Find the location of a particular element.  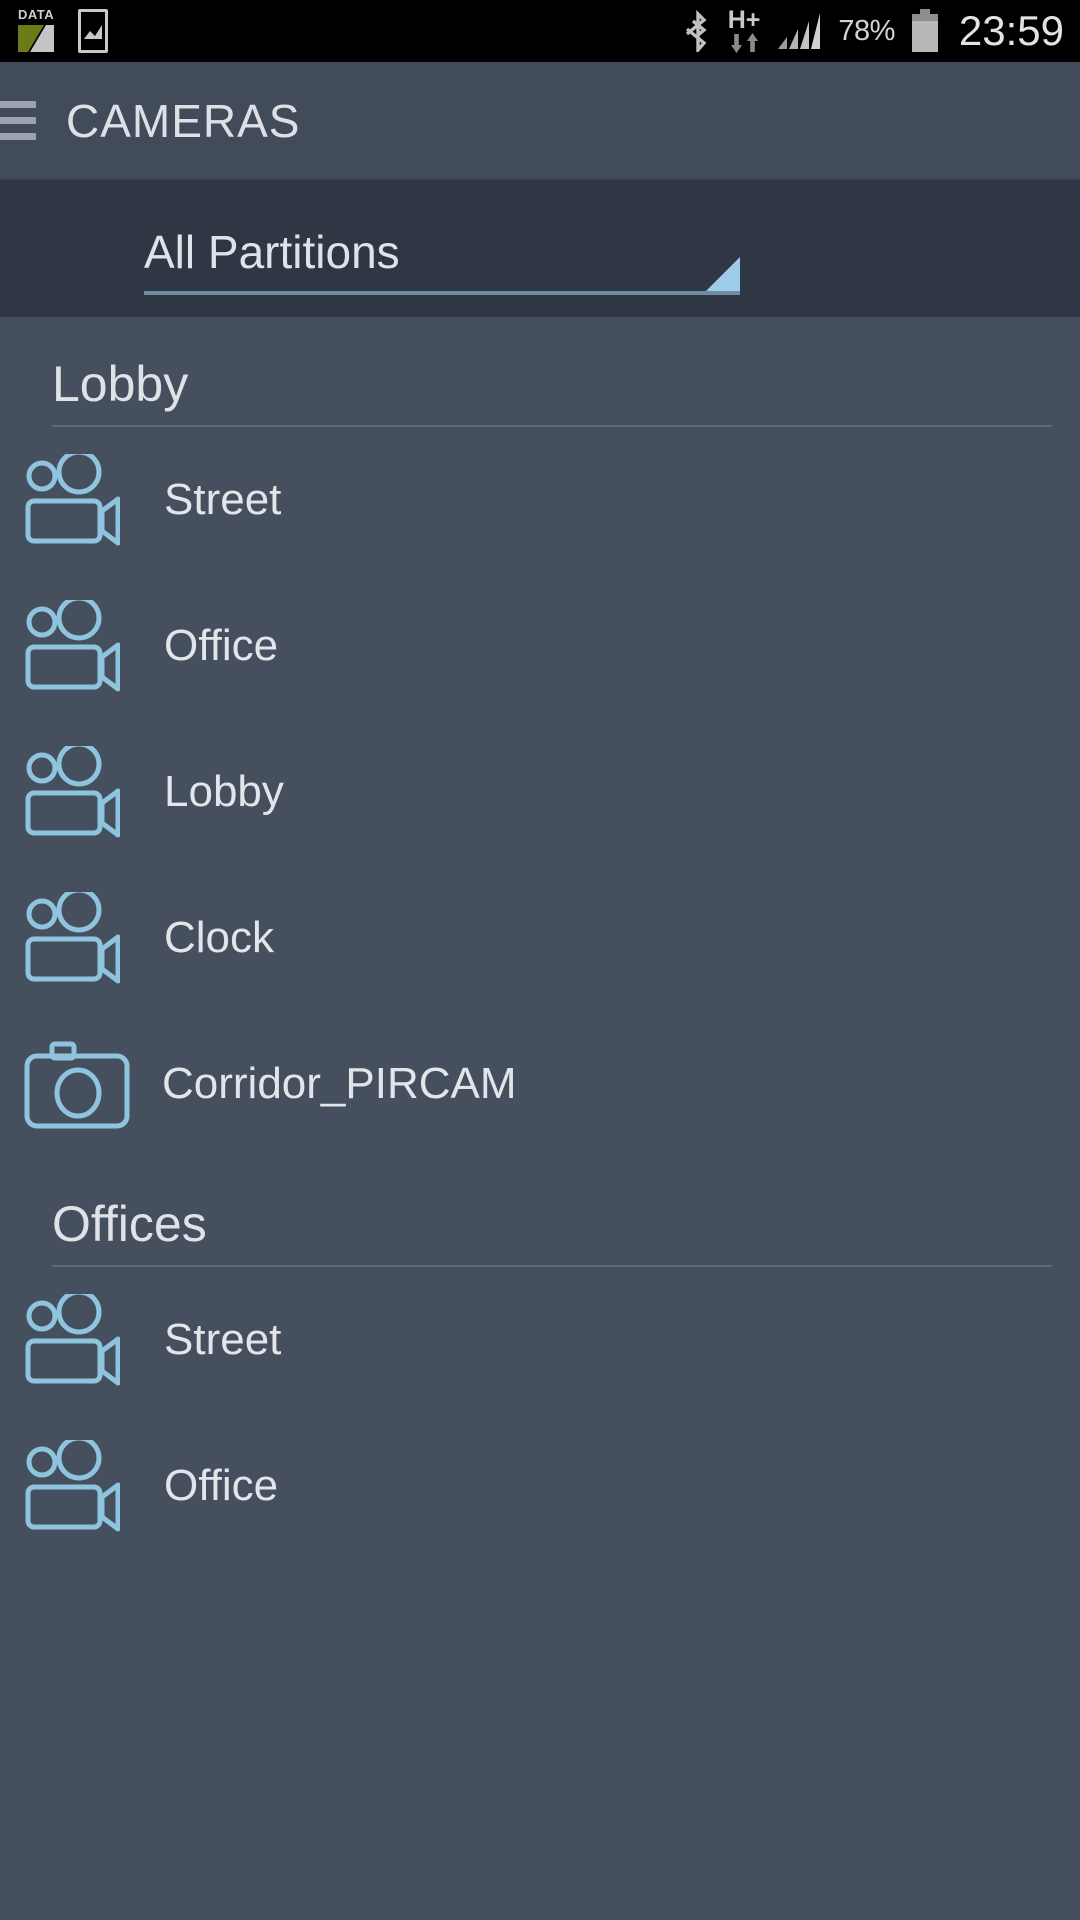

section-header: Lobby is located at coordinates (540, 372).